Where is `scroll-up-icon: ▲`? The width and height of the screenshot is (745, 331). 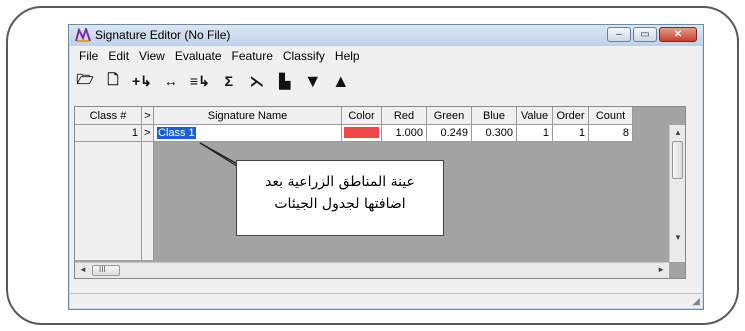
scroll-up-icon: ▲ is located at coordinates (678, 132).